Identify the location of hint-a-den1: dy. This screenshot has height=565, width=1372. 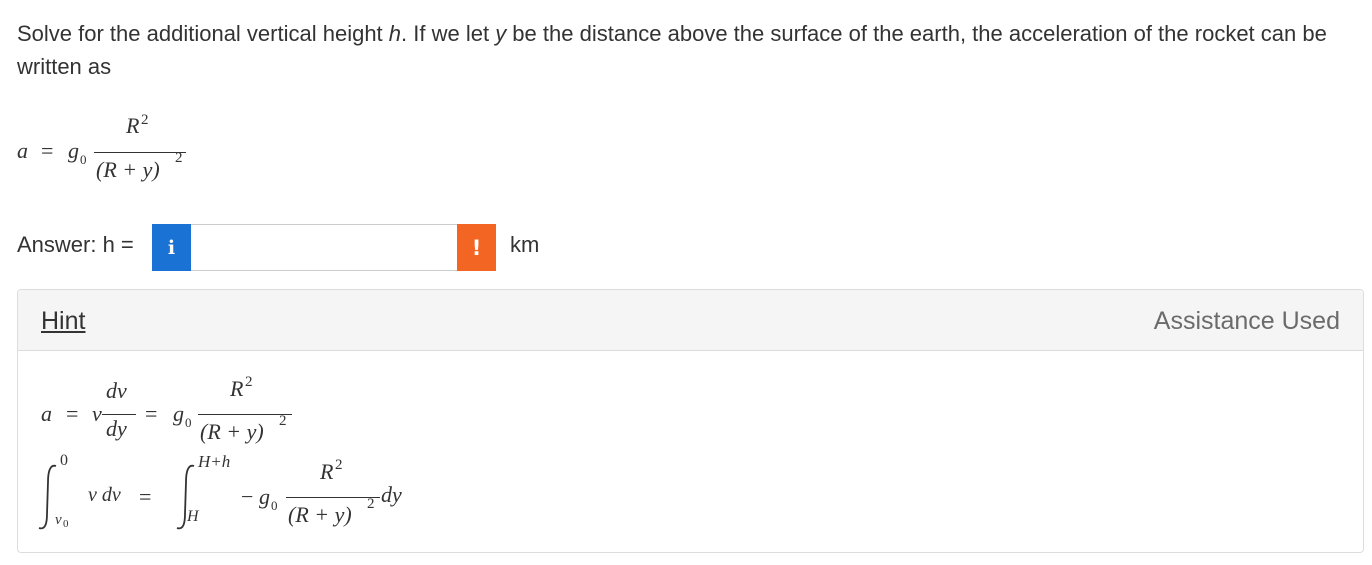
(116, 428).